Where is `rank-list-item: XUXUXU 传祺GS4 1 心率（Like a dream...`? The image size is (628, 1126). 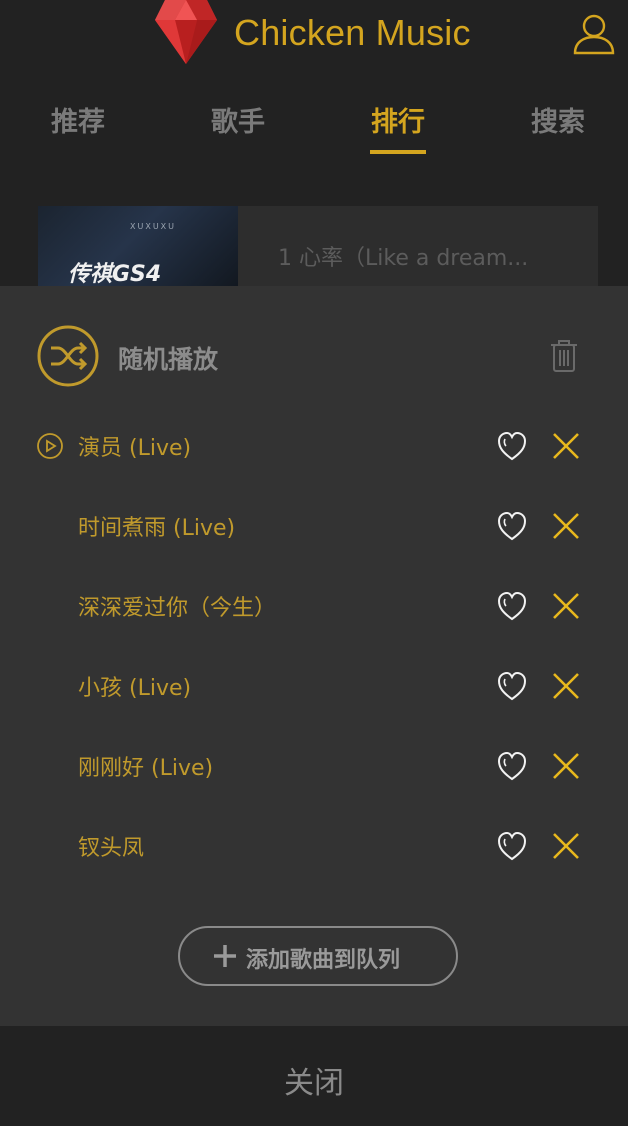
rank-list-item: XUXUXU 传祺GS4 1 心率（Like a dream... is located at coordinates (318, 246).